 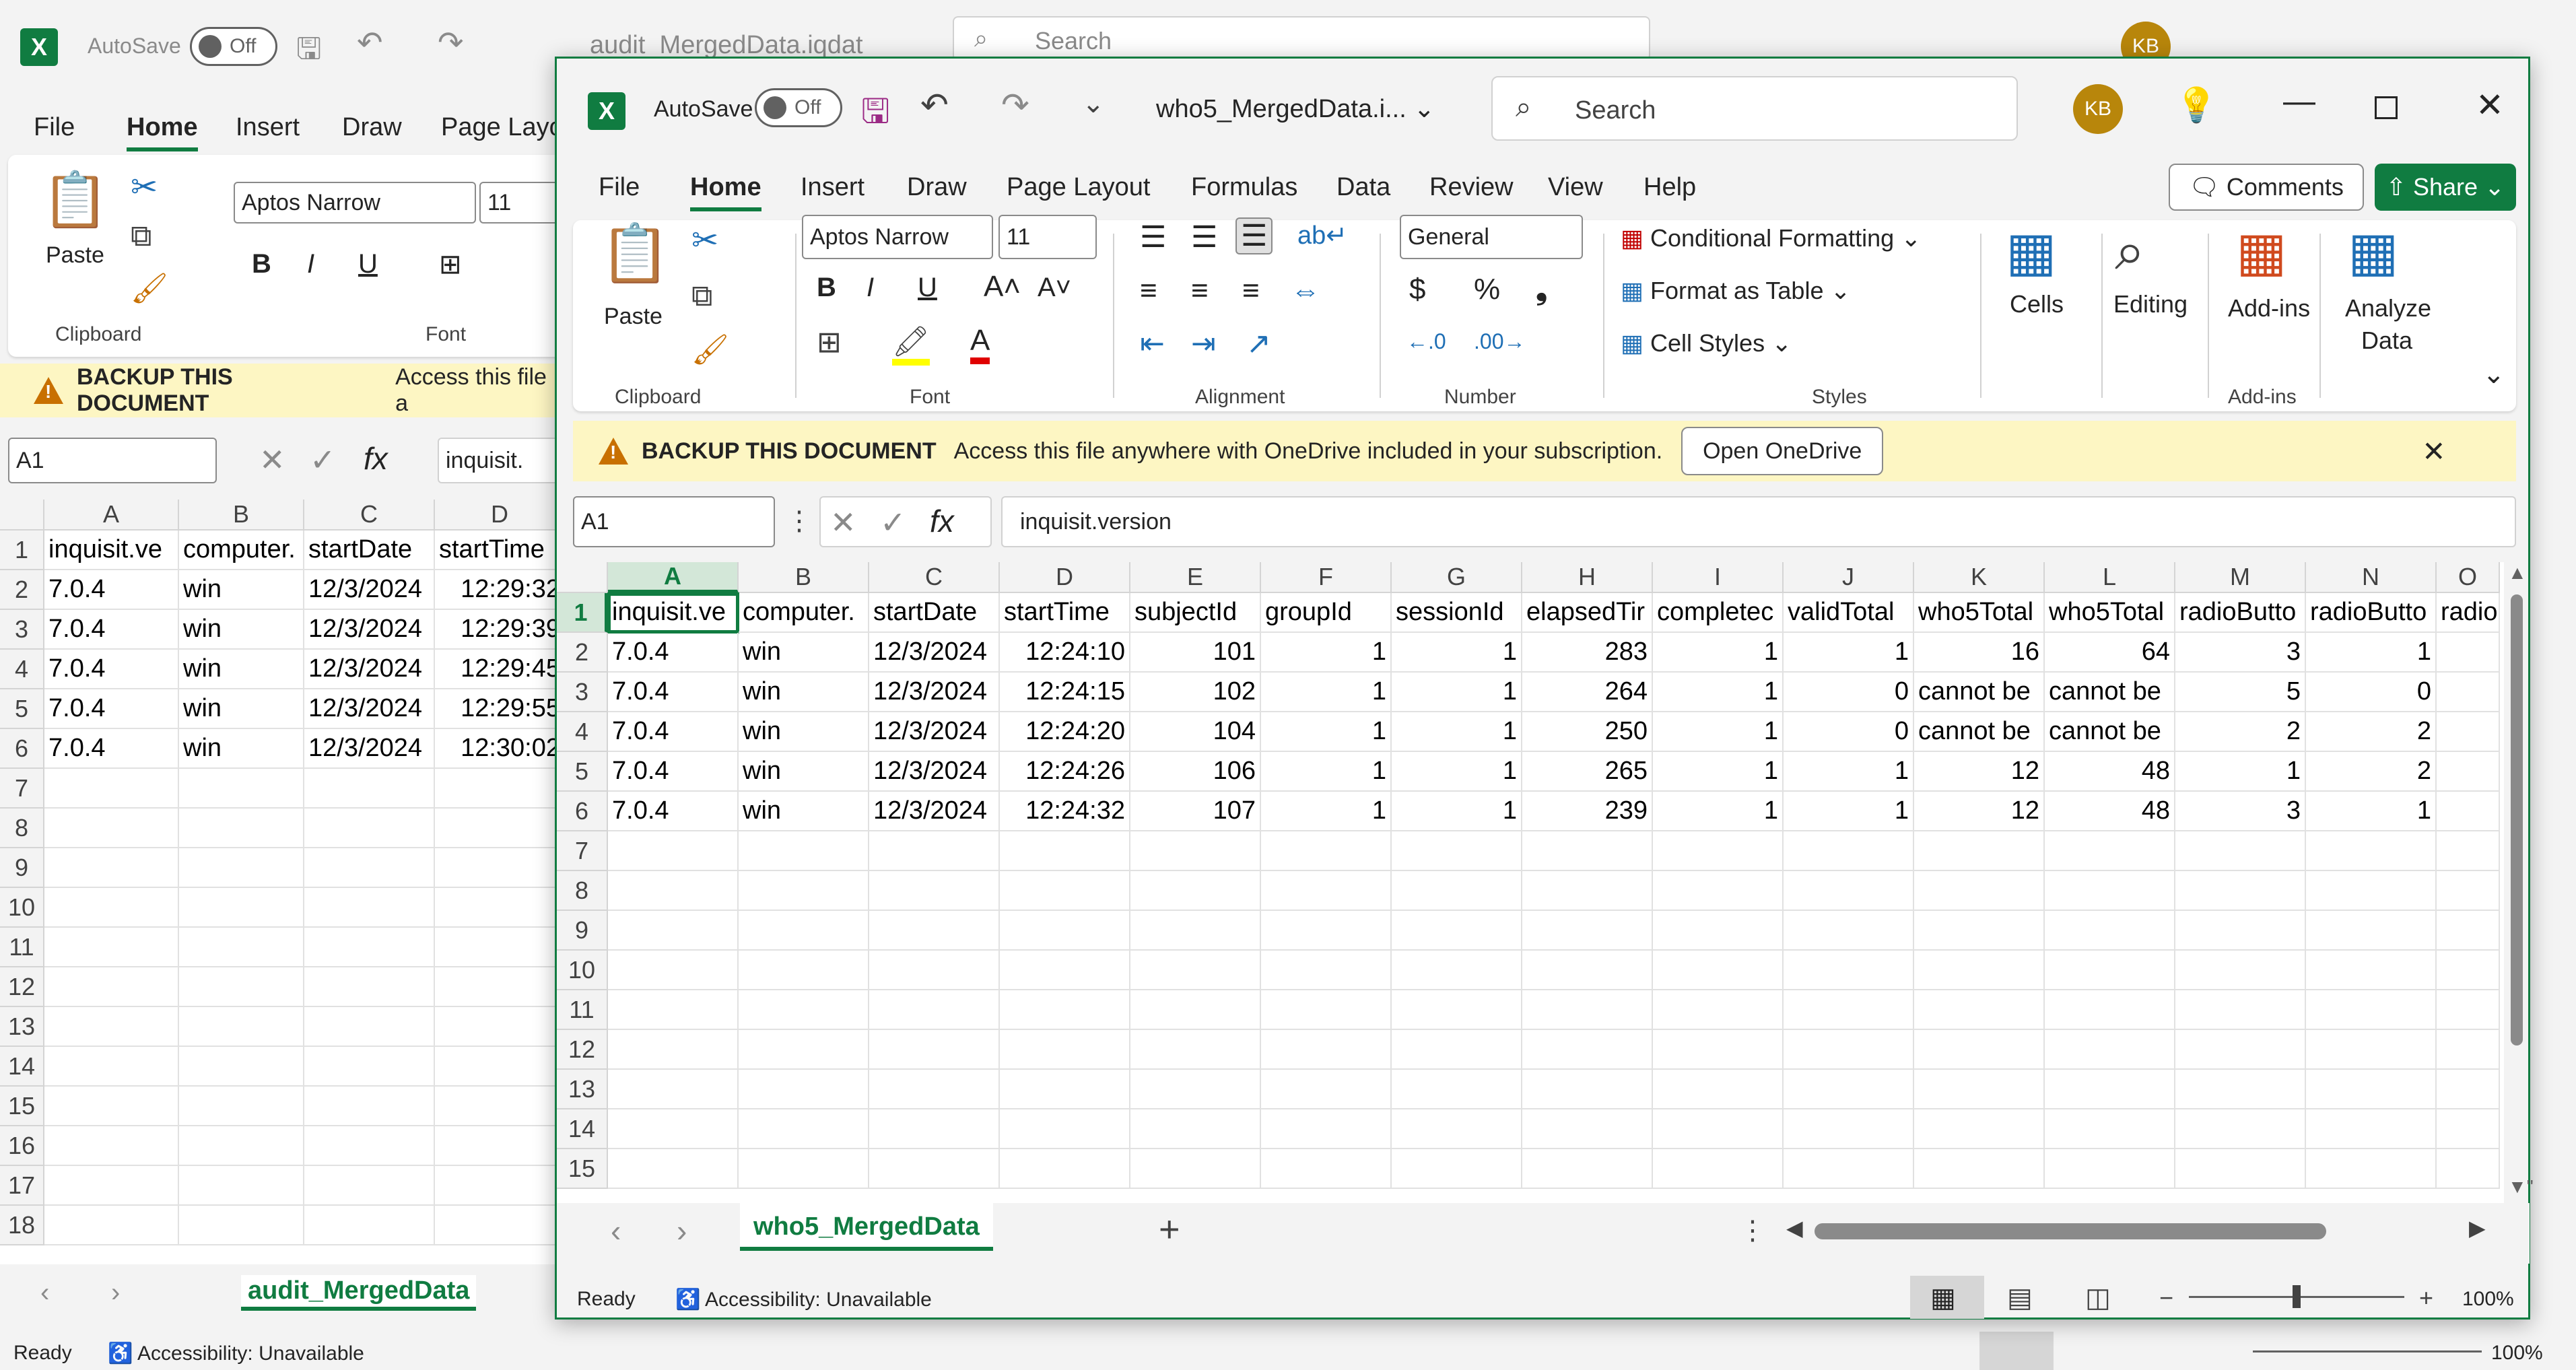 I want to click on bold-icon: B, so click(x=827, y=288).